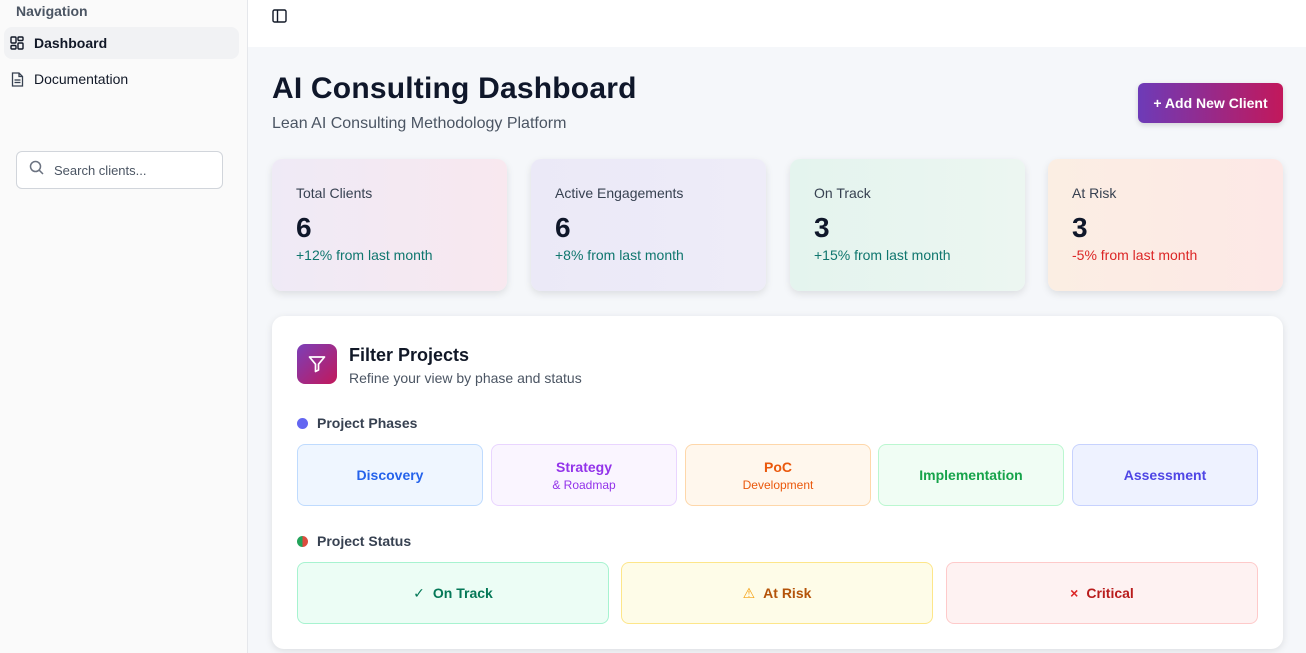  I want to click on status-button-critical: × Critical, so click(1102, 593).